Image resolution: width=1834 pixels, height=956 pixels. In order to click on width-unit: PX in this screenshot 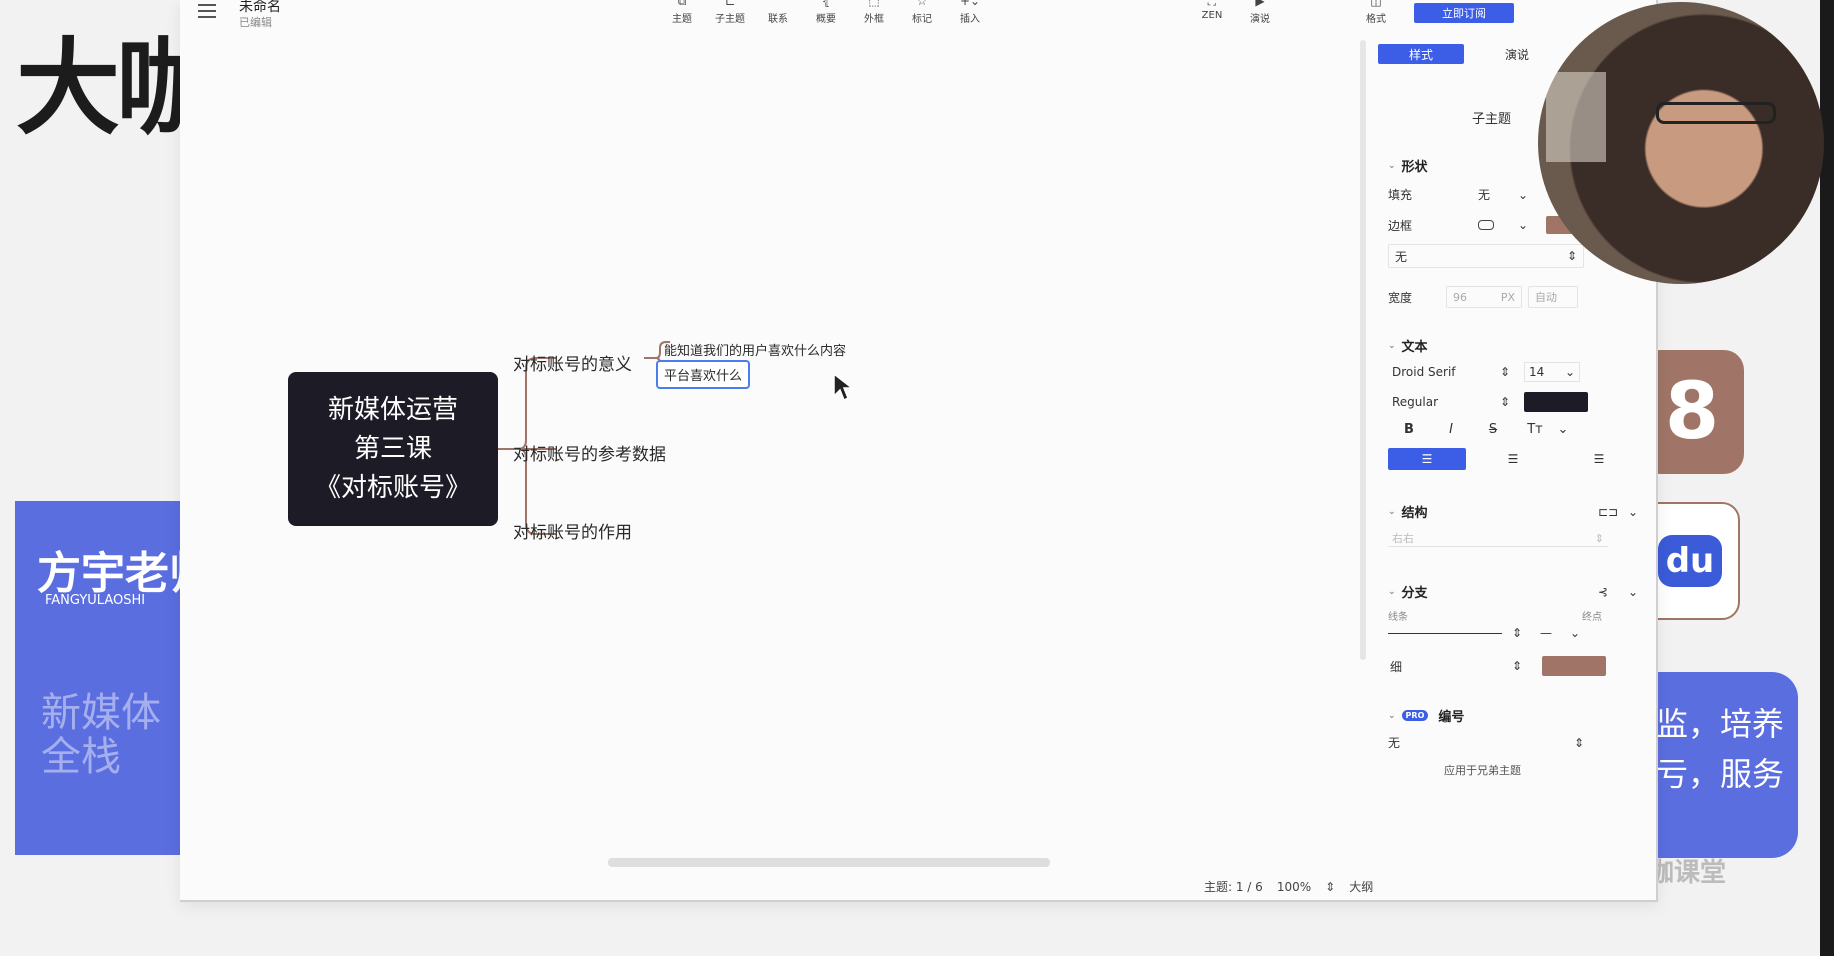, I will do `click(1507, 297)`.